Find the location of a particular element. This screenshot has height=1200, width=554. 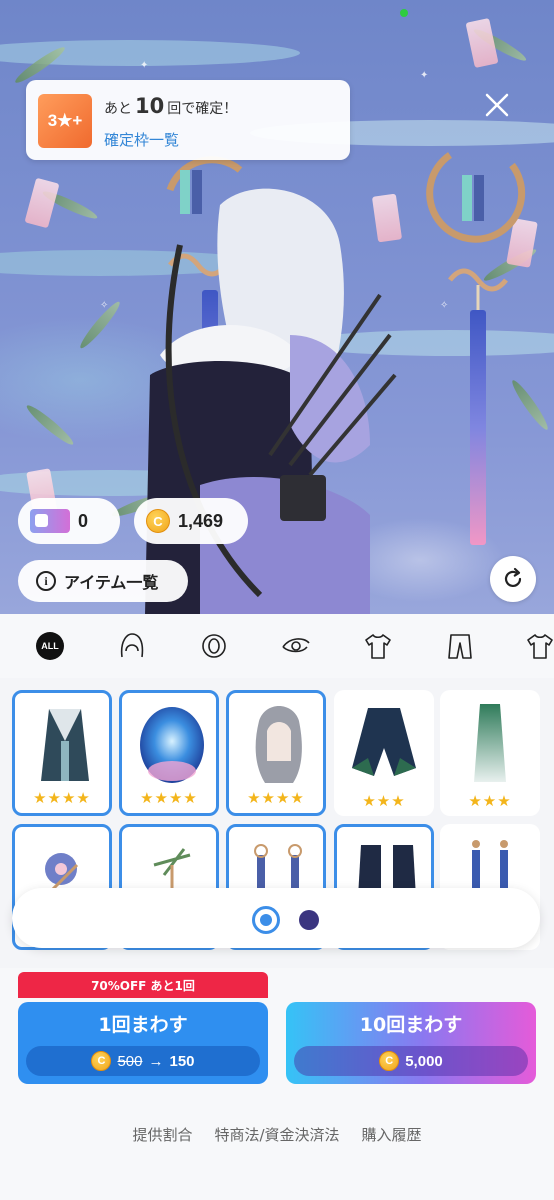

sparkle-icon: ✧ is located at coordinates (104, 305).